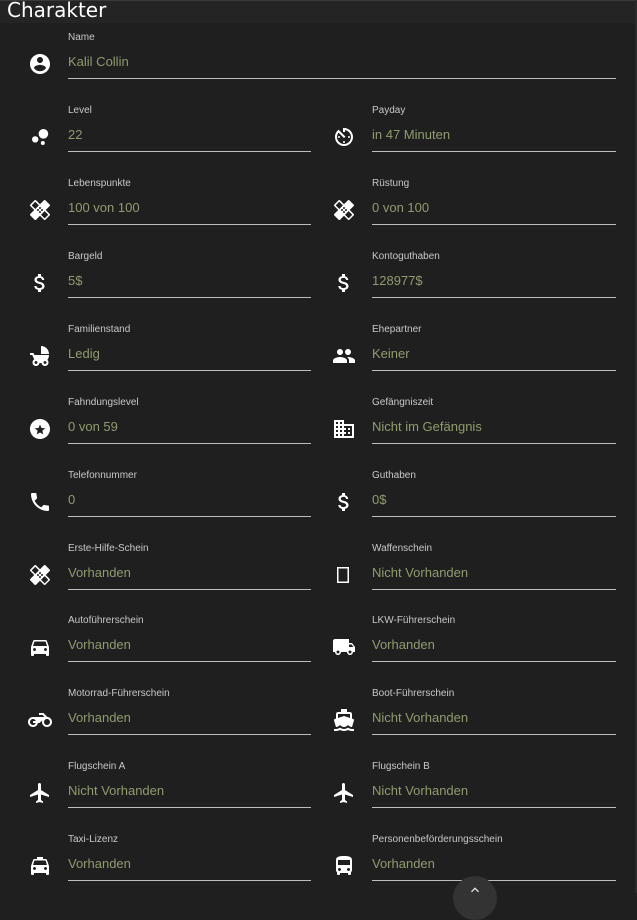  What do you see at coordinates (75, 280) in the screenshot?
I see `field-value: 5$` at bounding box center [75, 280].